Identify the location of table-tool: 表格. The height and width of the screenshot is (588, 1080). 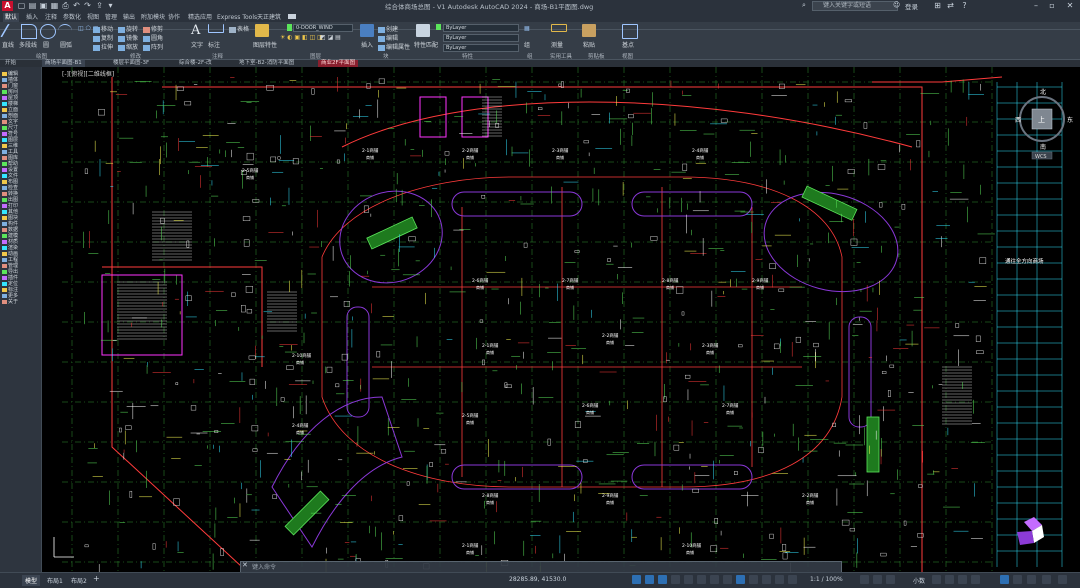
(239, 28).